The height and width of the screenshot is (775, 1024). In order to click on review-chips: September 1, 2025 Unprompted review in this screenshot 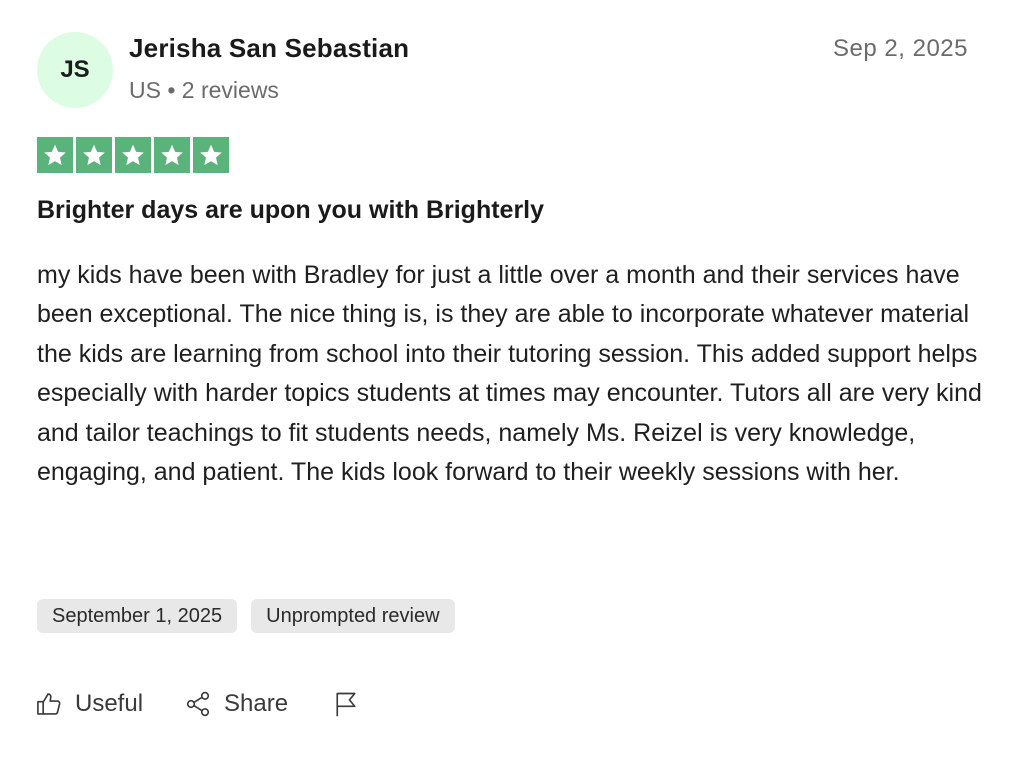, I will do `click(246, 616)`.